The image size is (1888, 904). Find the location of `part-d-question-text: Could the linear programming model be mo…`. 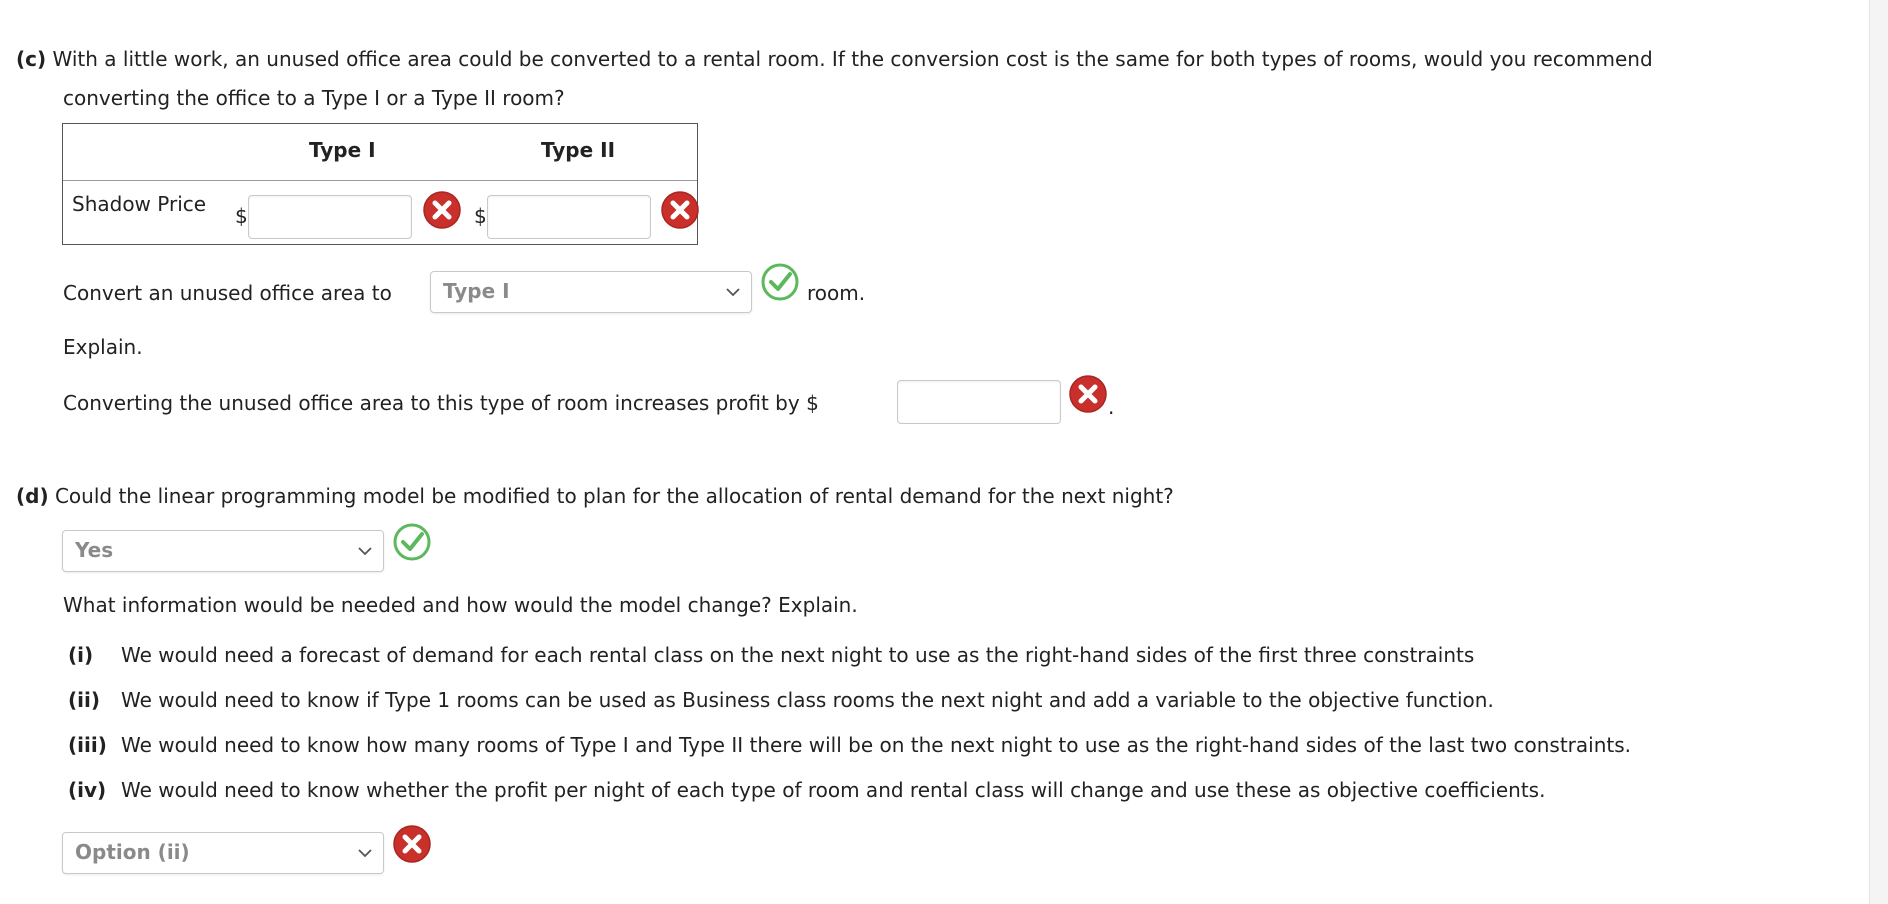

part-d-question-text: Could the linear programming model be mo… is located at coordinates (614, 496).